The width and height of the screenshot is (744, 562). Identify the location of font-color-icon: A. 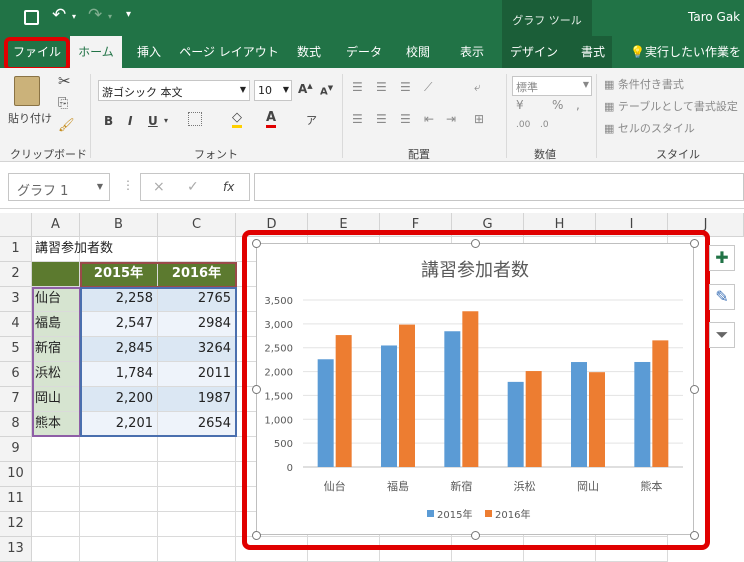
(271, 119).